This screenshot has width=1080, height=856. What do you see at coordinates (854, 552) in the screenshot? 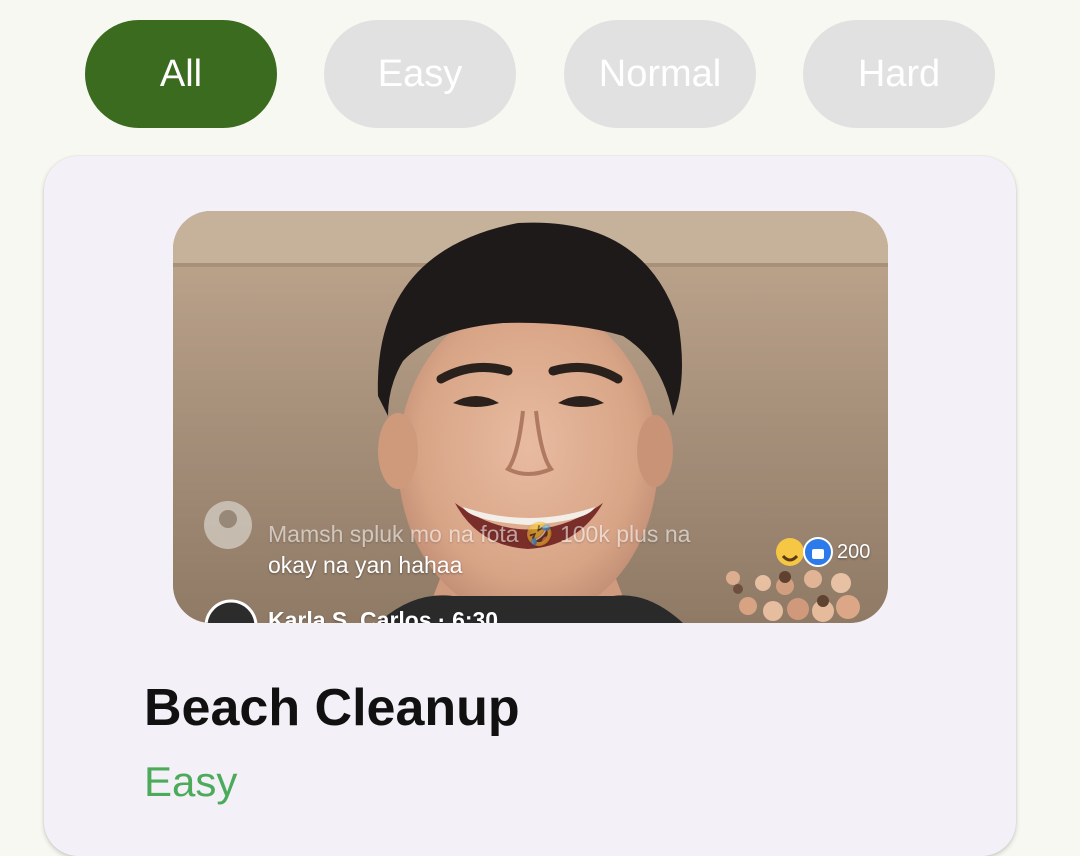
I see `reaction-count: 200` at bounding box center [854, 552].